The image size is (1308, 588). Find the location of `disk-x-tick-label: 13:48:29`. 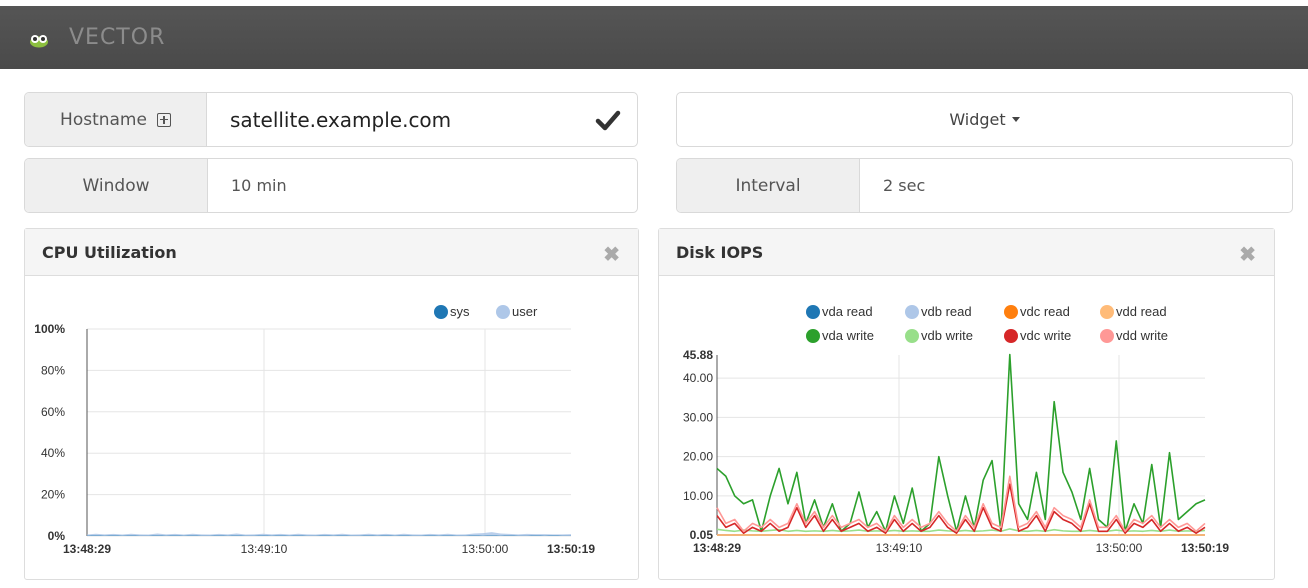

disk-x-tick-label: 13:48:29 is located at coordinates (717, 548).